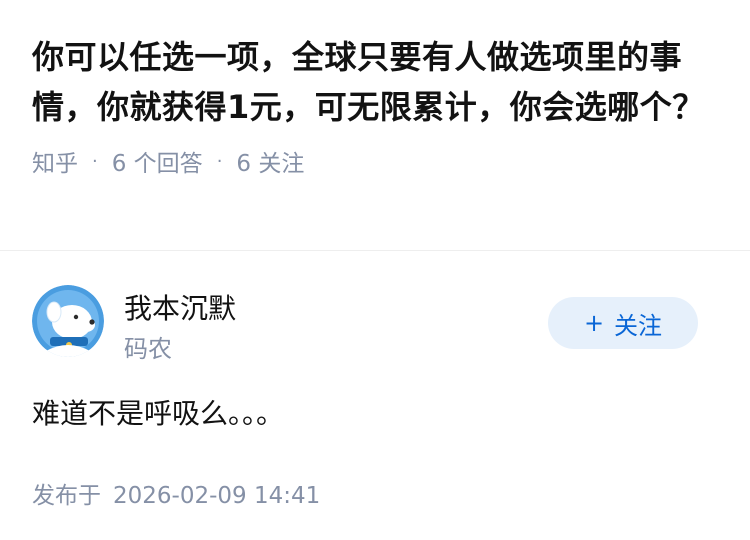  I want to click on posted-timestamp: 2026-02-09 14:41, so click(217, 496).